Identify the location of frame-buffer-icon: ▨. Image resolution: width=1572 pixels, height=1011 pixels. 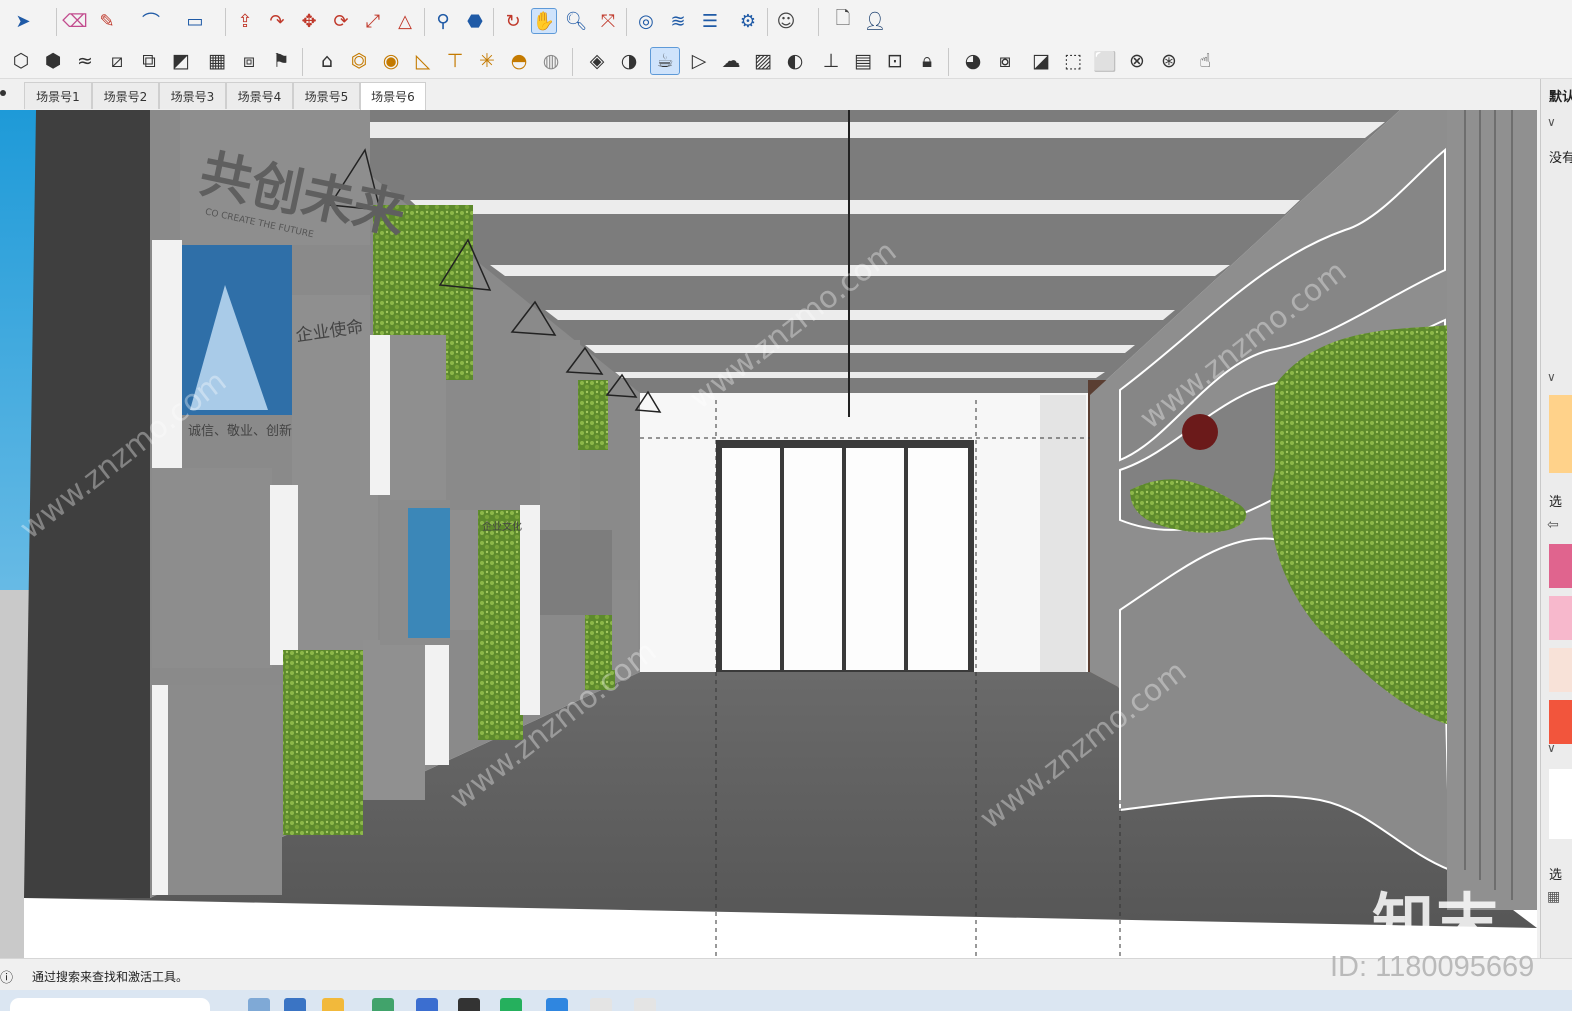
(763, 61).